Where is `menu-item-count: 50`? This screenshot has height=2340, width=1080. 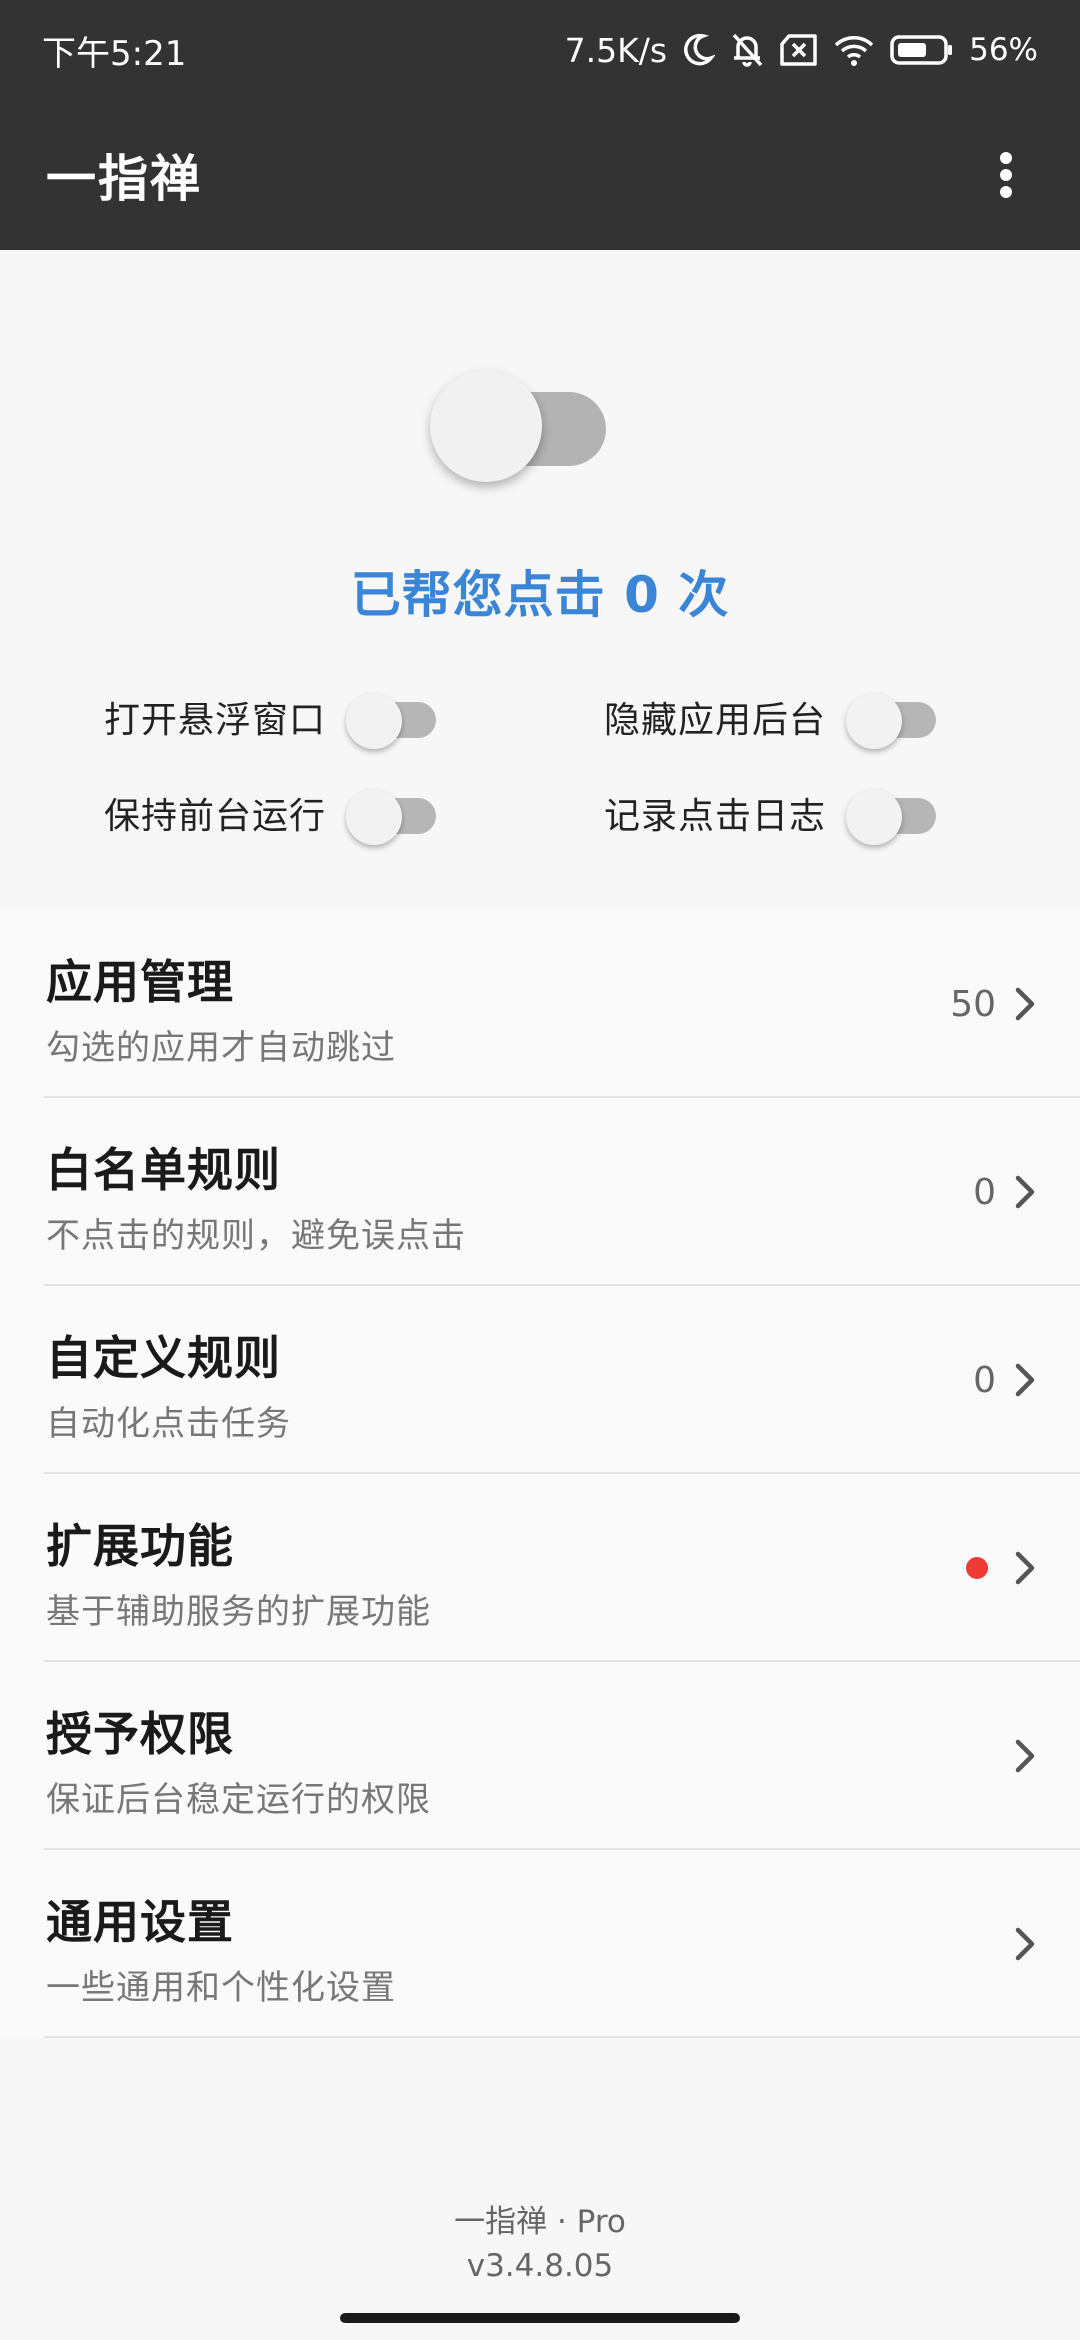
menu-item-count: 50 is located at coordinates (973, 1004).